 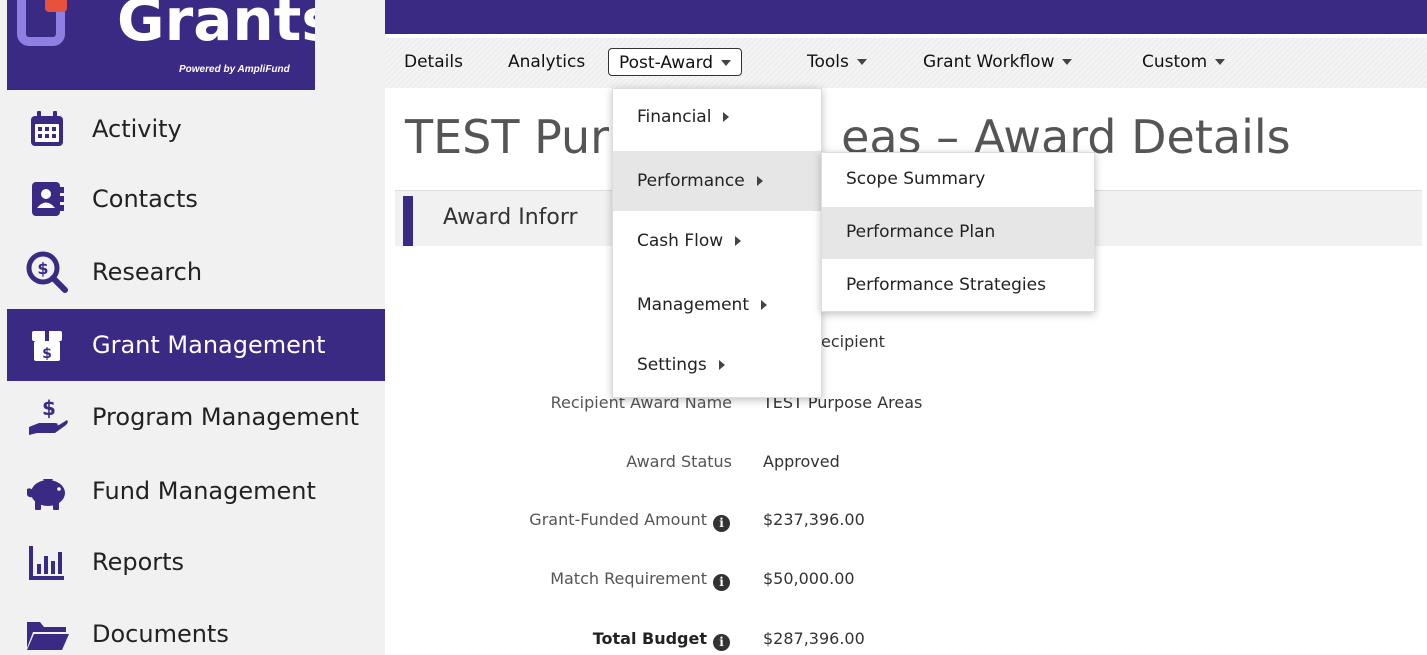 I want to click on piggy-bank-icon, so click(x=47, y=491).